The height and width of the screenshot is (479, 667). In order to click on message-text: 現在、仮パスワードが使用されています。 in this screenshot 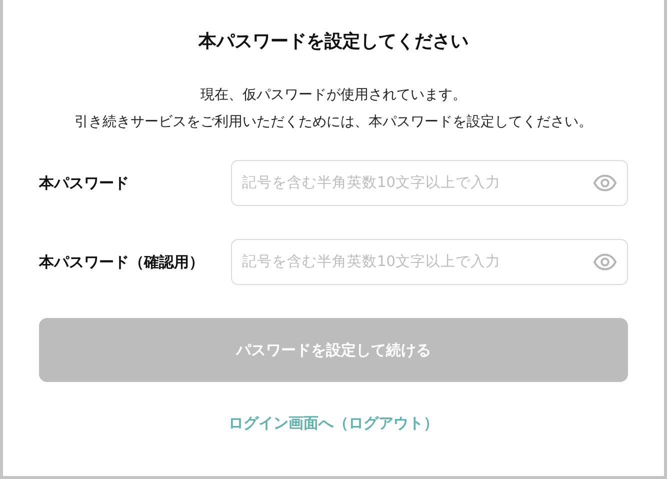, I will do `click(334, 95)`.